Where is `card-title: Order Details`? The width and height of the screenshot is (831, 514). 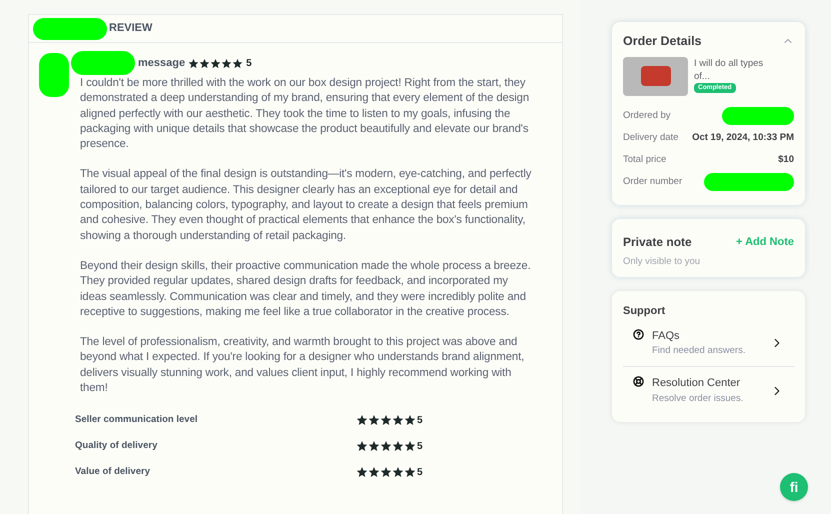 card-title: Order Details is located at coordinates (662, 41).